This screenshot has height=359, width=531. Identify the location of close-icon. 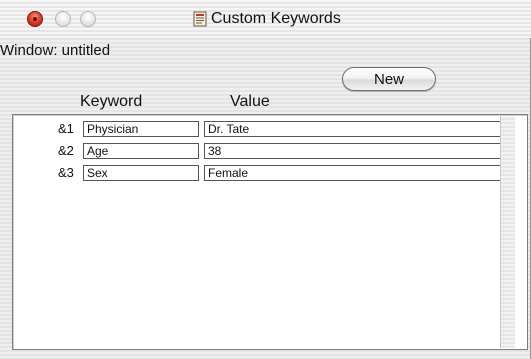
(35, 19).